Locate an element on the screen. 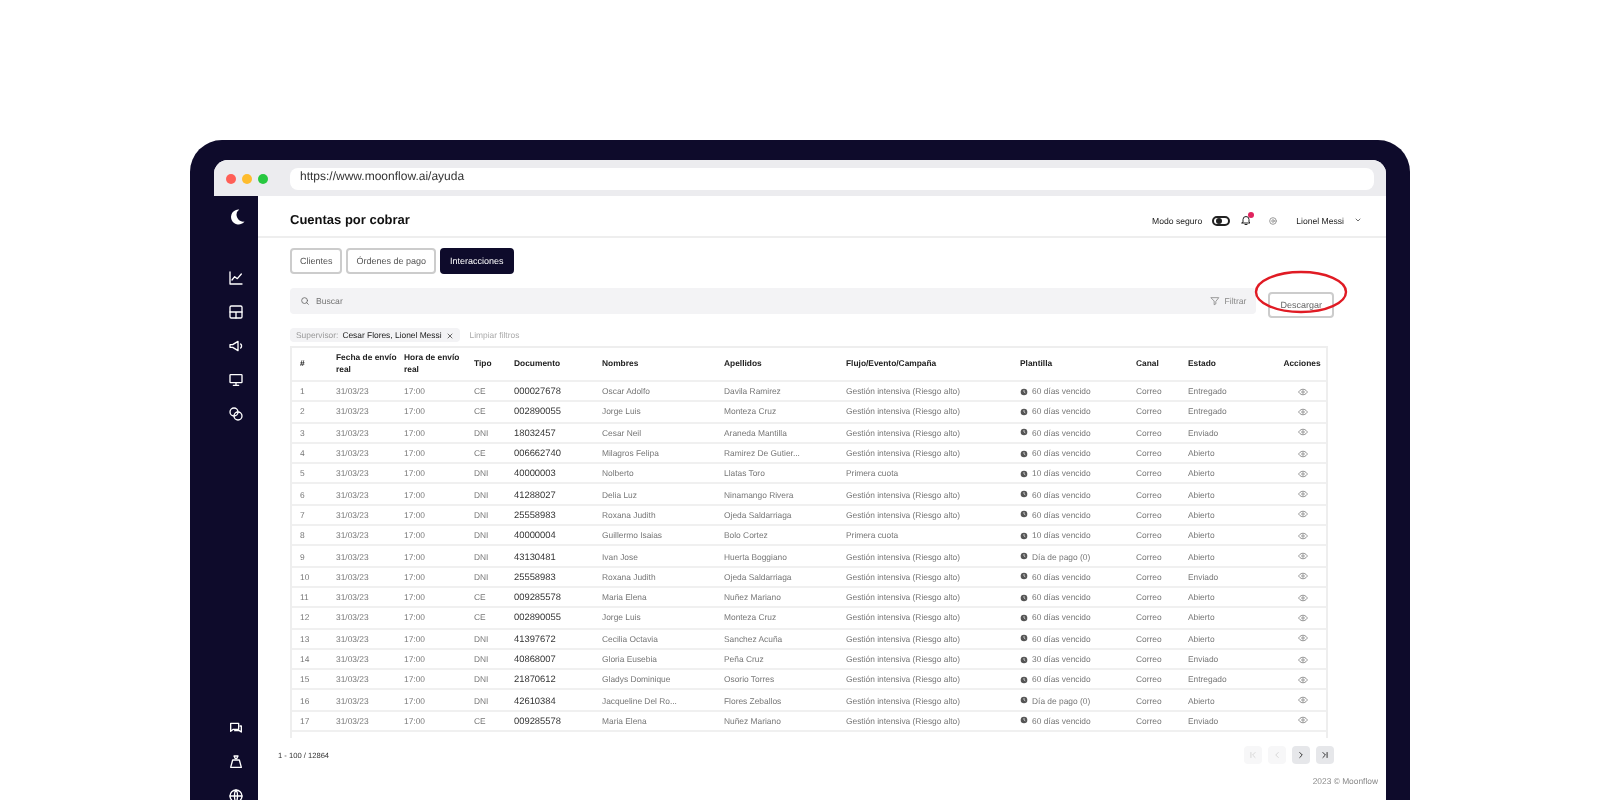 This screenshot has width=1600, height=800. chat-icon is located at coordinates (236, 728).